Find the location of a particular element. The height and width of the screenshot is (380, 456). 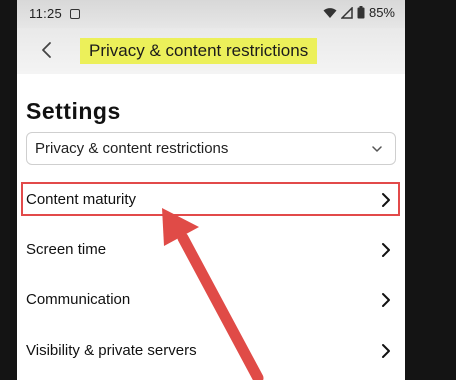

settings-category-dropdown: Privacy & content restrictions is located at coordinates (211, 148).